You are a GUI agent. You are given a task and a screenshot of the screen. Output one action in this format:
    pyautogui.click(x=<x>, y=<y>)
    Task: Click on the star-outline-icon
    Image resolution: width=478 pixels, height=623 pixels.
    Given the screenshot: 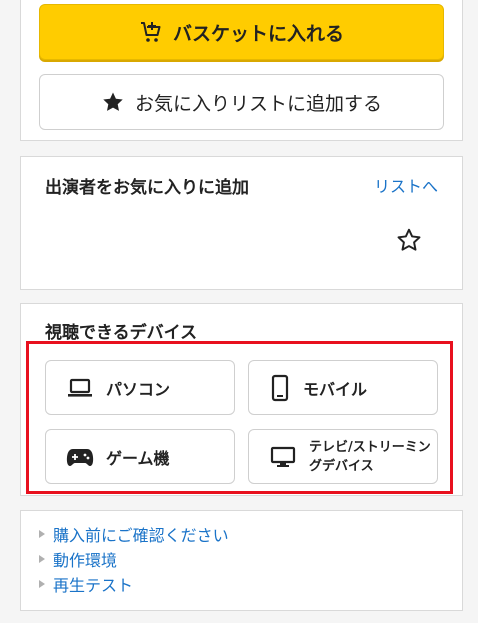 What is the action you would take?
    pyautogui.click(x=409, y=240)
    